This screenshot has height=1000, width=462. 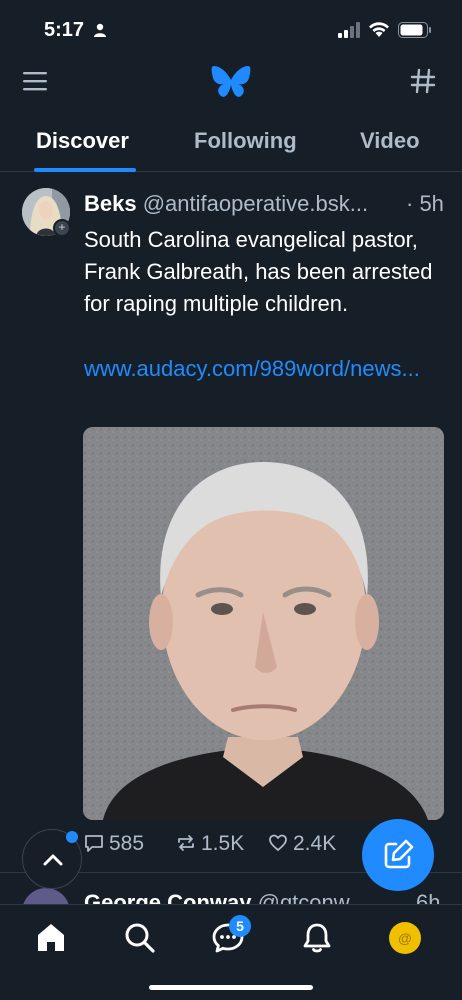 I want to click on search-icon, so click(x=140, y=938).